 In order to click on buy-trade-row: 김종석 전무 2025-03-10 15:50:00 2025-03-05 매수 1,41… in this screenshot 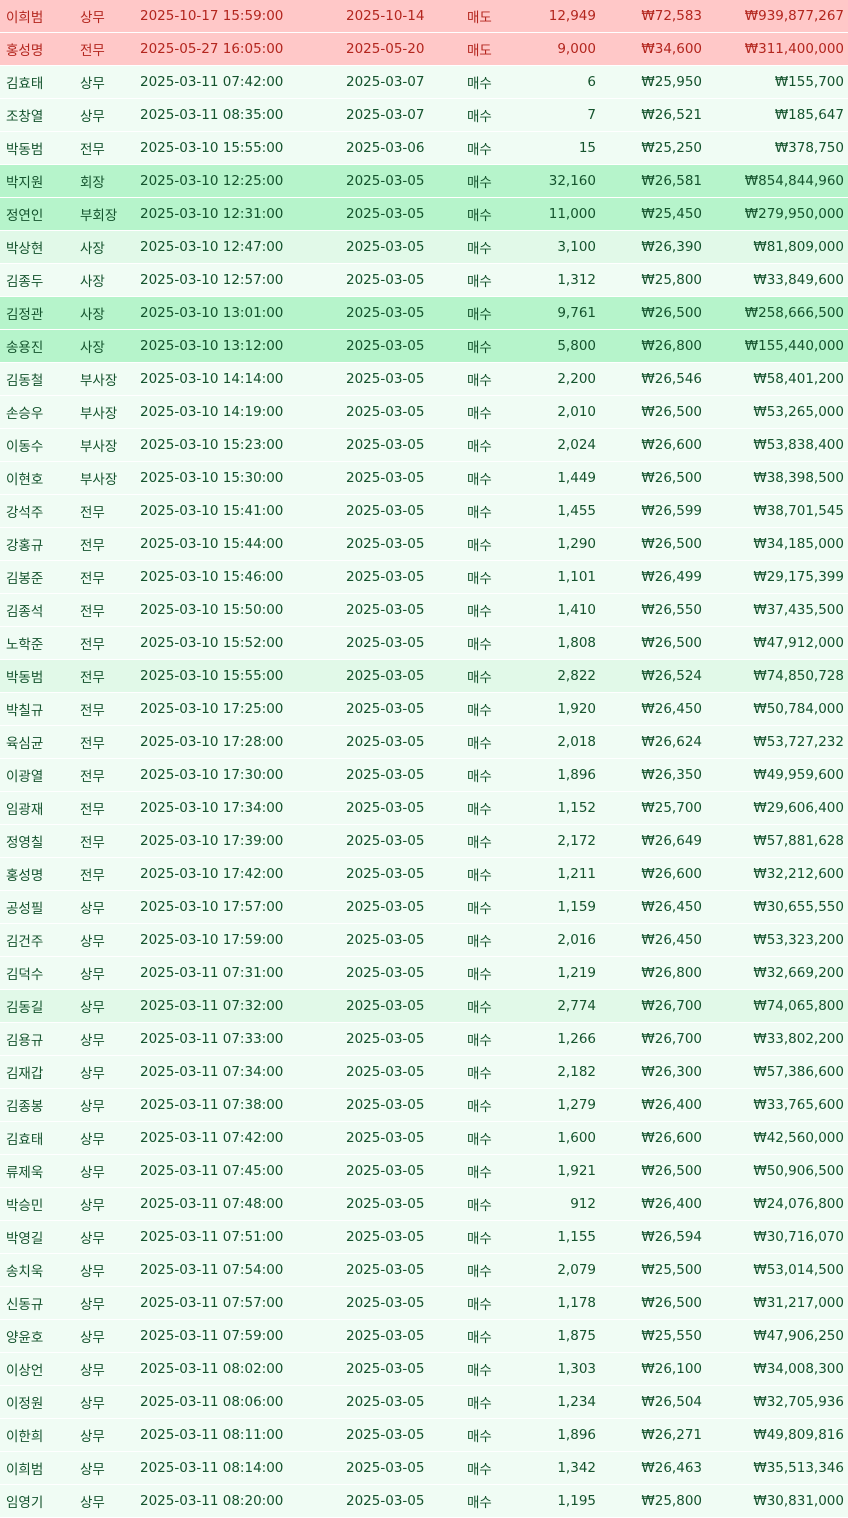, I will do `click(424, 610)`.